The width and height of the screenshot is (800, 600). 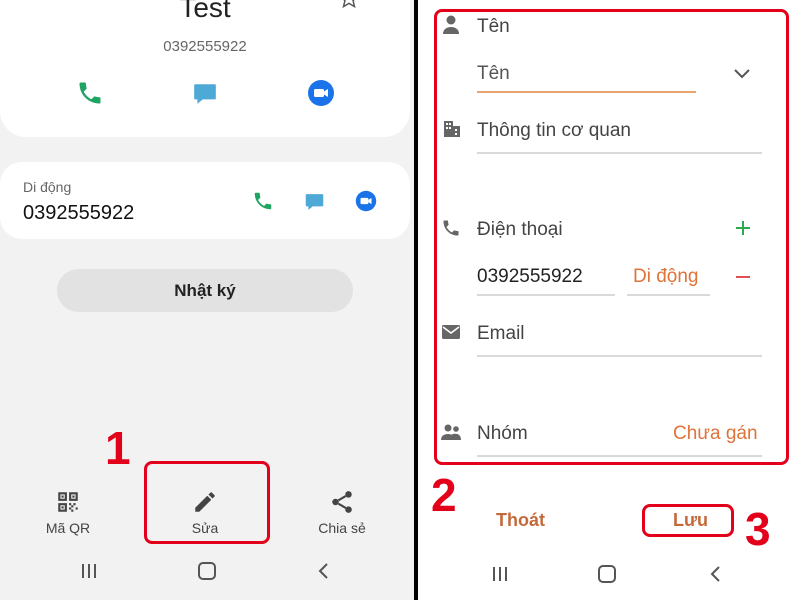 I want to click on share-button: Chia sẻ, so click(x=342, y=515).